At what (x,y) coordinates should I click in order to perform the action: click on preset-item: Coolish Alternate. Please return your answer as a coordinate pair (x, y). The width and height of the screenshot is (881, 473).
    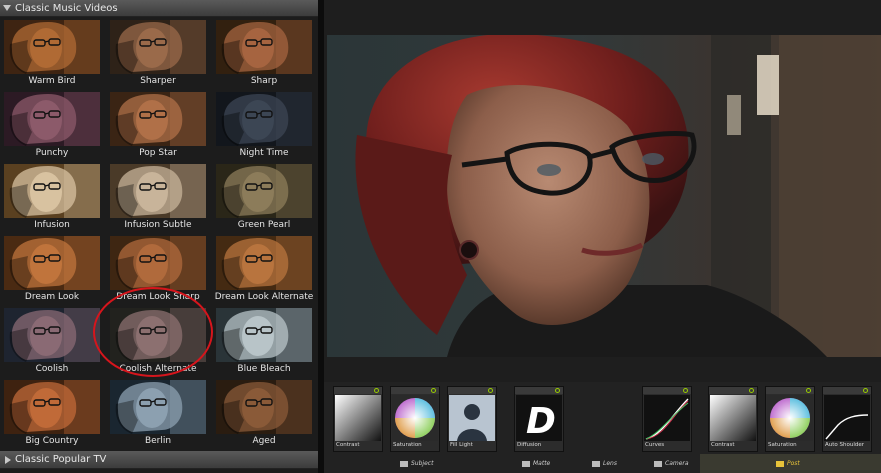
    Looking at the image, I should click on (158, 342).